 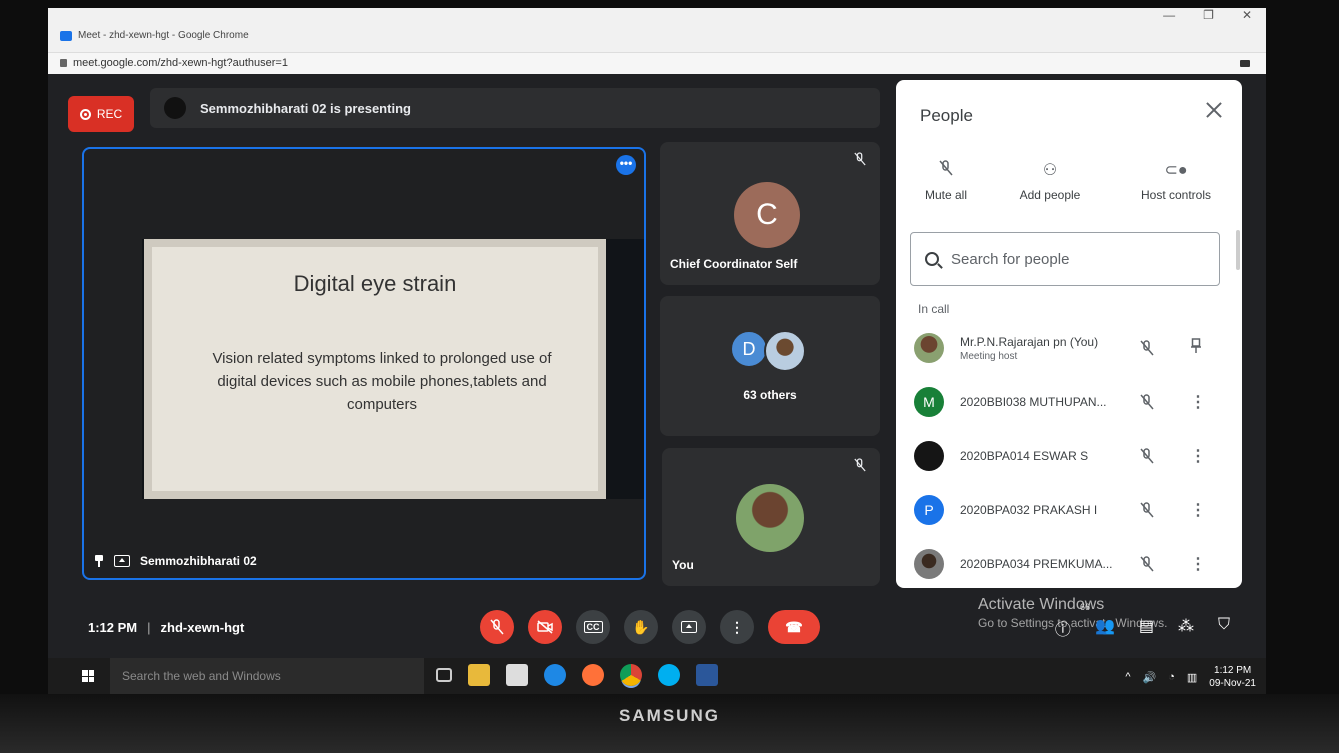 I want to click on more-options-button: ⋮, so click(x=737, y=627).